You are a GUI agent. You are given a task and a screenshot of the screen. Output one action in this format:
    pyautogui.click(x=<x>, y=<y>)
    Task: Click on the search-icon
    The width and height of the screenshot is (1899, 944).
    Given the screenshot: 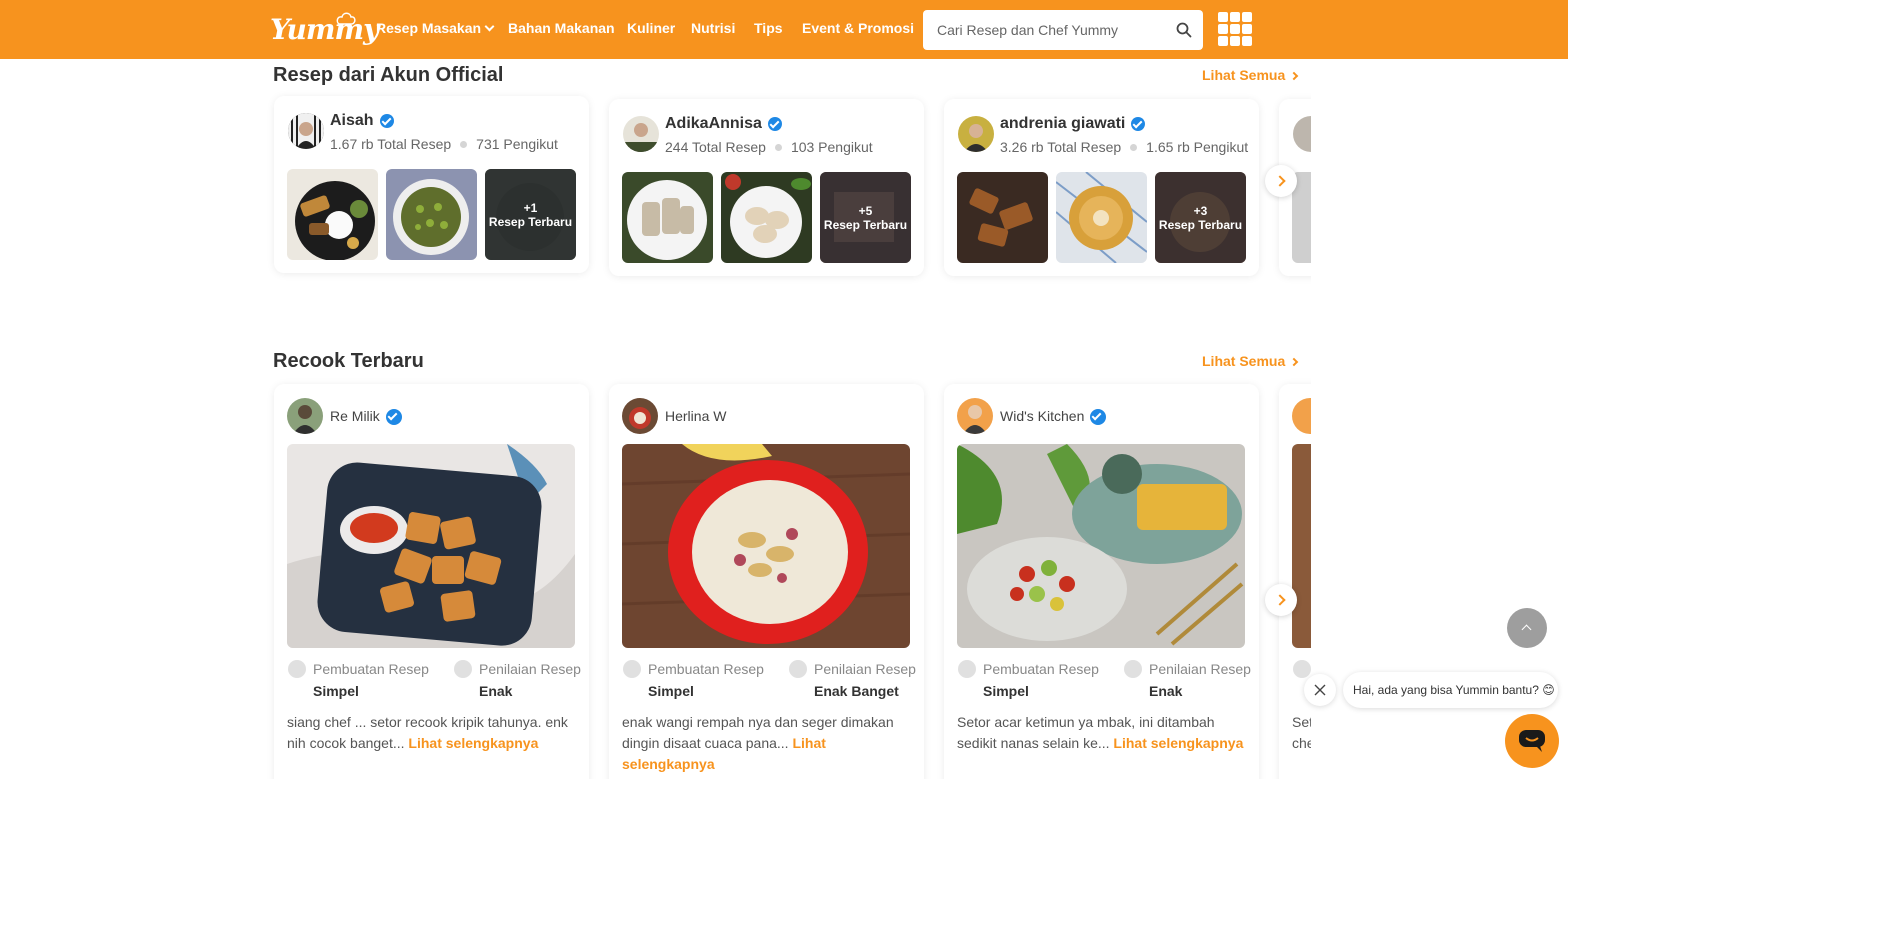 What is the action you would take?
    pyautogui.click(x=1184, y=30)
    